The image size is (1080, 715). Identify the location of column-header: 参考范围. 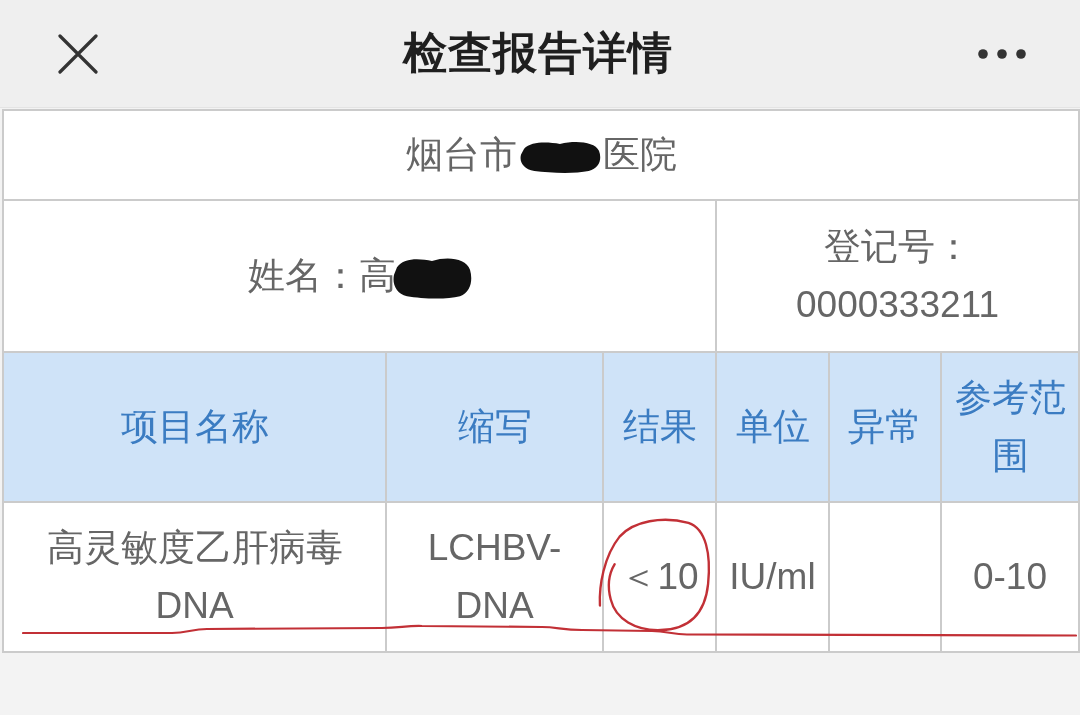
(1010, 427).